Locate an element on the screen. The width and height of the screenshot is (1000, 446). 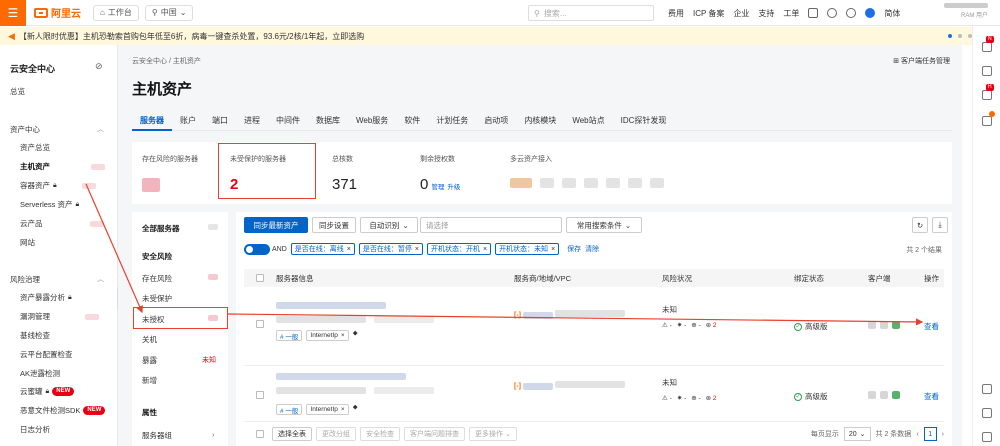
view-link: 查看 is located at coordinates (931, 326).